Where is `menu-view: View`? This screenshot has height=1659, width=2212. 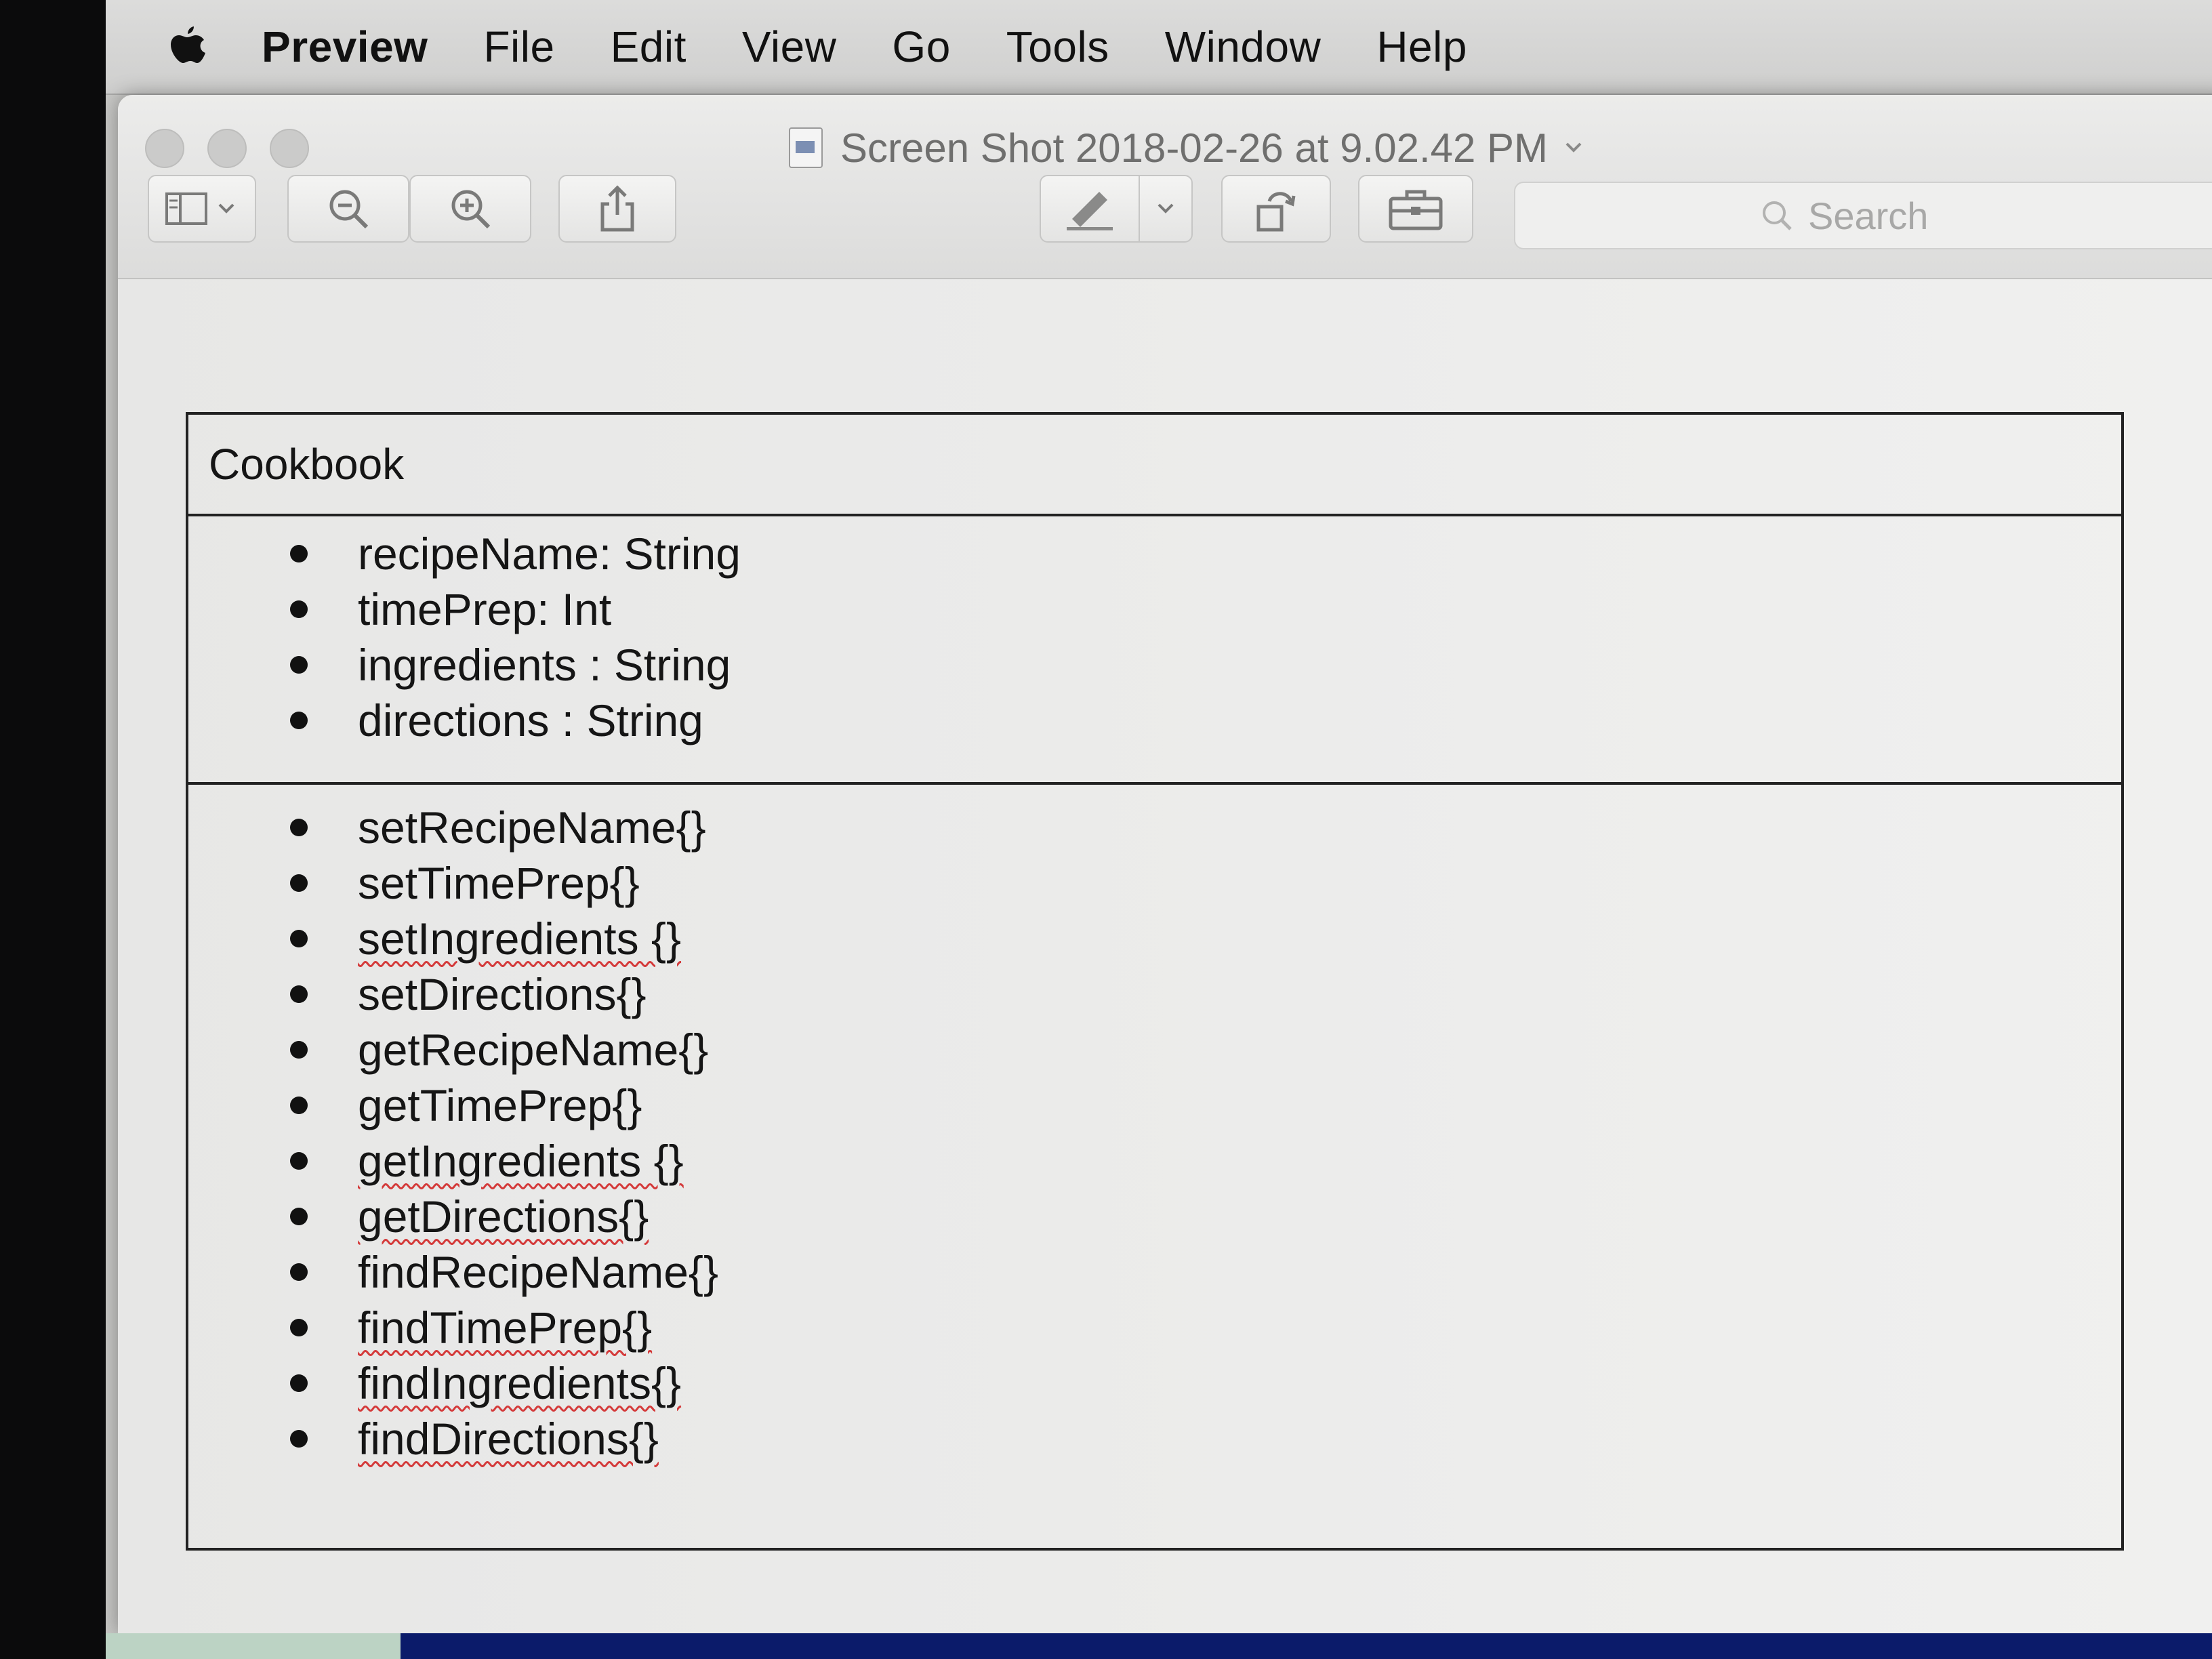
menu-view: View is located at coordinates (790, 47).